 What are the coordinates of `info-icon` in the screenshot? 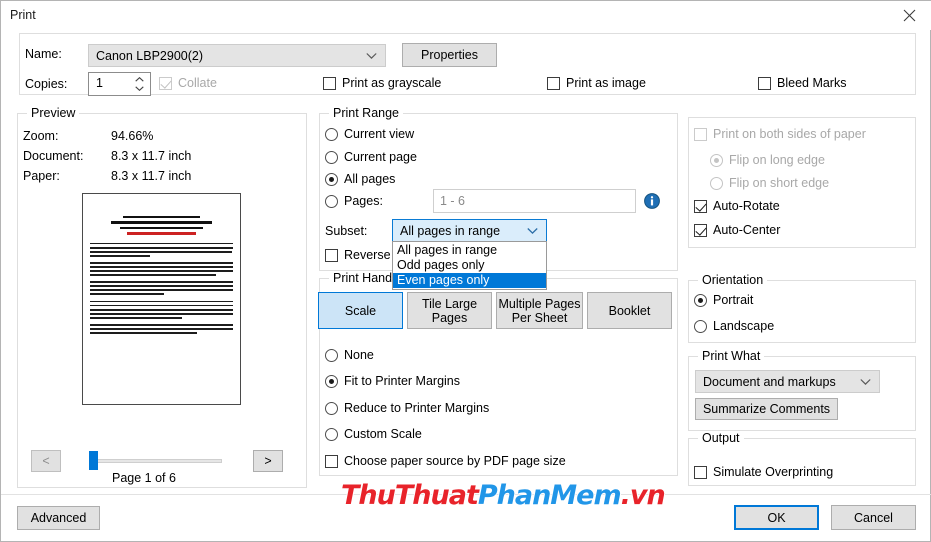 It's located at (652, 201).